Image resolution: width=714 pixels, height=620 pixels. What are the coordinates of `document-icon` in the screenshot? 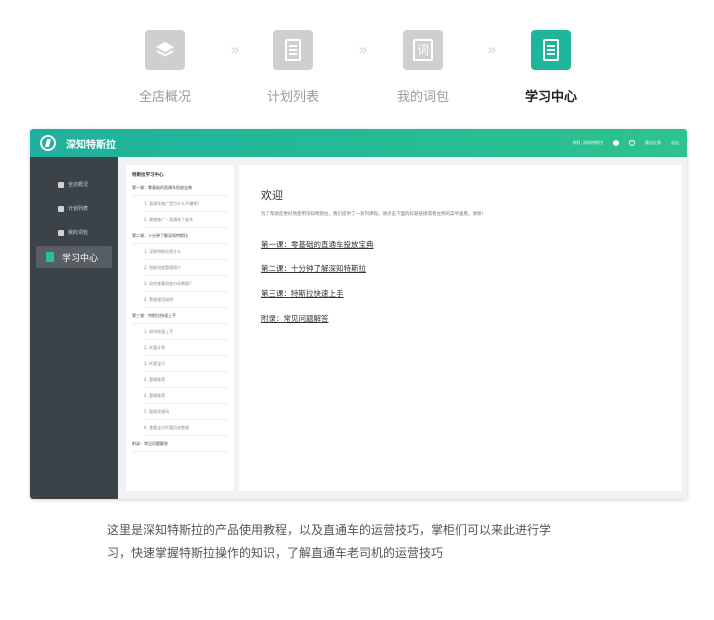 It's located at (293, 50).